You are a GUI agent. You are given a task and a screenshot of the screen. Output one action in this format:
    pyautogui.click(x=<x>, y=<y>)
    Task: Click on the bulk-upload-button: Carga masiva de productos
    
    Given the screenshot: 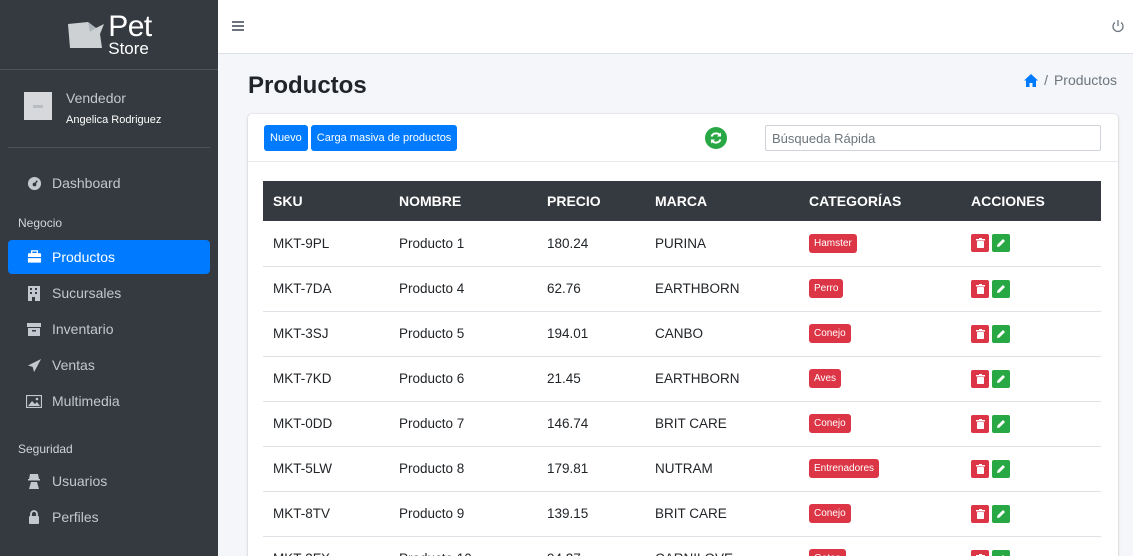 What is the action you would take?
    pyautogui.click(x=384, y=137)
    